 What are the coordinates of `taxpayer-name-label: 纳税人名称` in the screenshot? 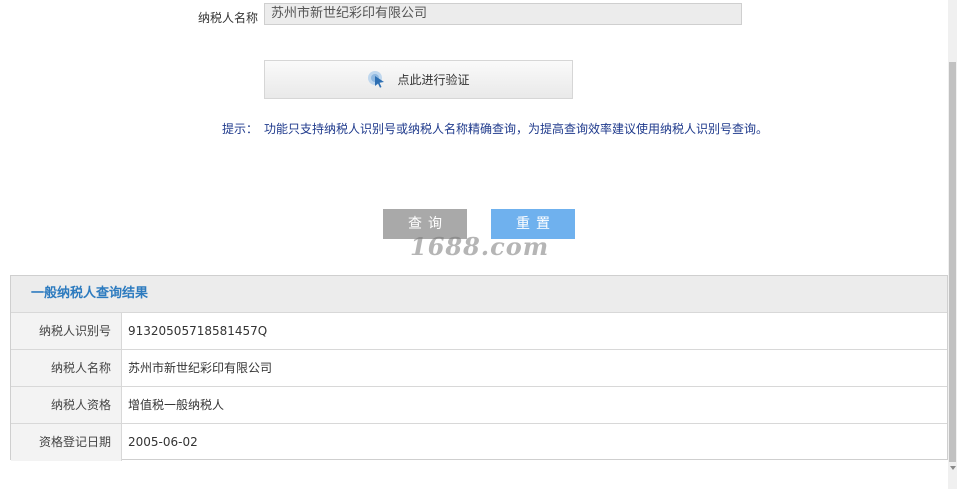 It's located at (227, 18).